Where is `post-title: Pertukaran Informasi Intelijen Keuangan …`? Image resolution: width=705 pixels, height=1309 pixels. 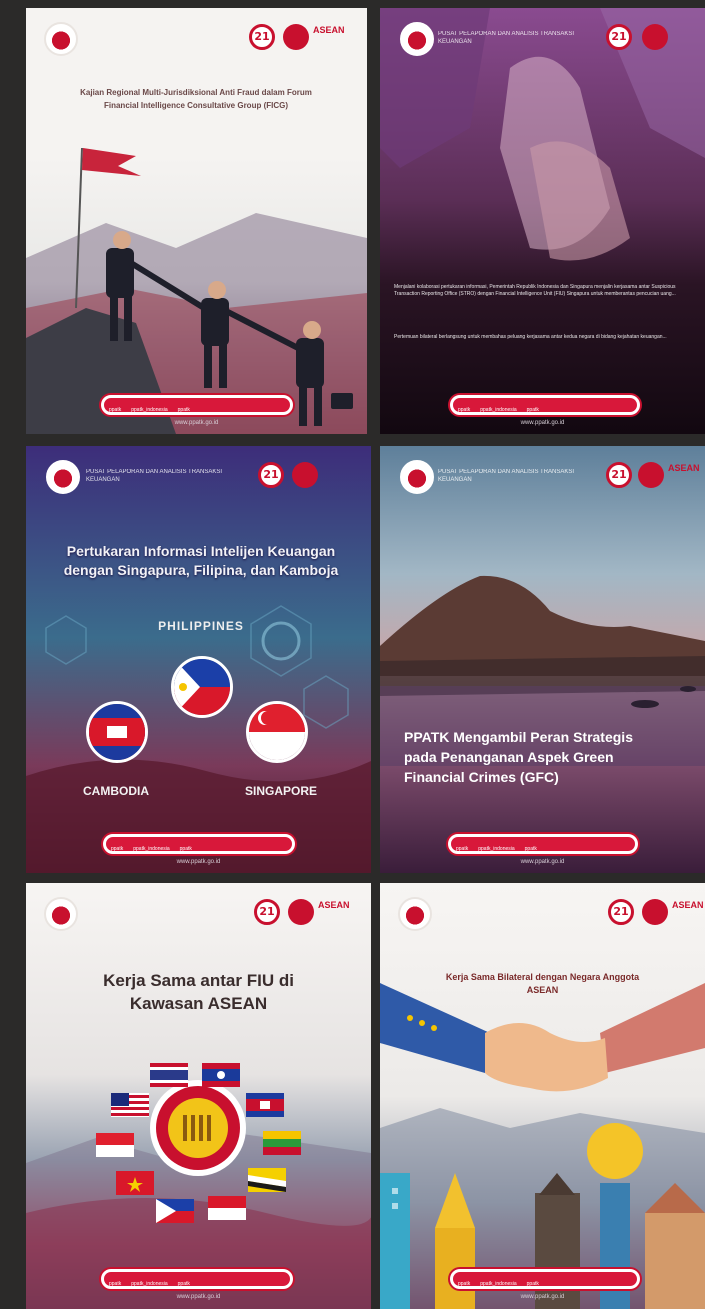
post-title: Pertukaran Informasi Intelijen Keuangan … is located at coordinates (201, 560).